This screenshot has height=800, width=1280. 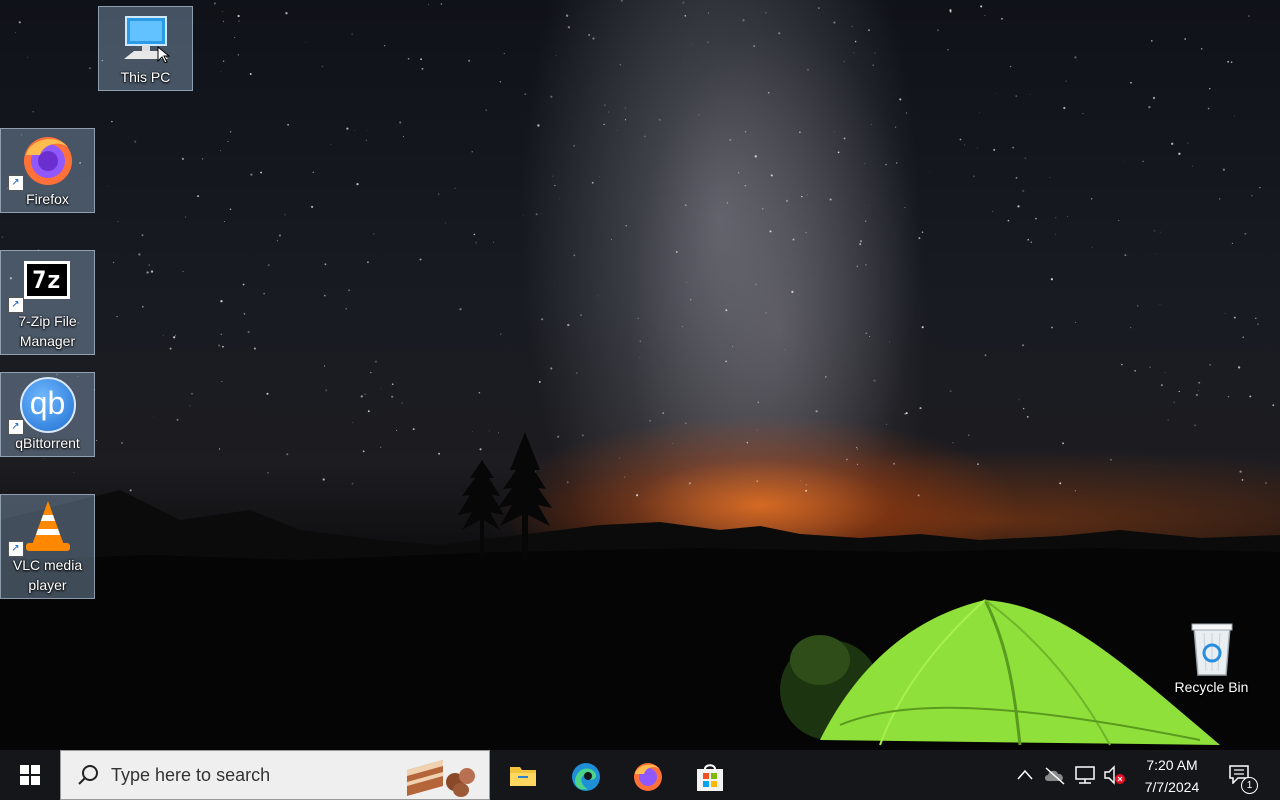 I want to click on desktop-icon-label: VLC media player, so click(x=47, y=575).